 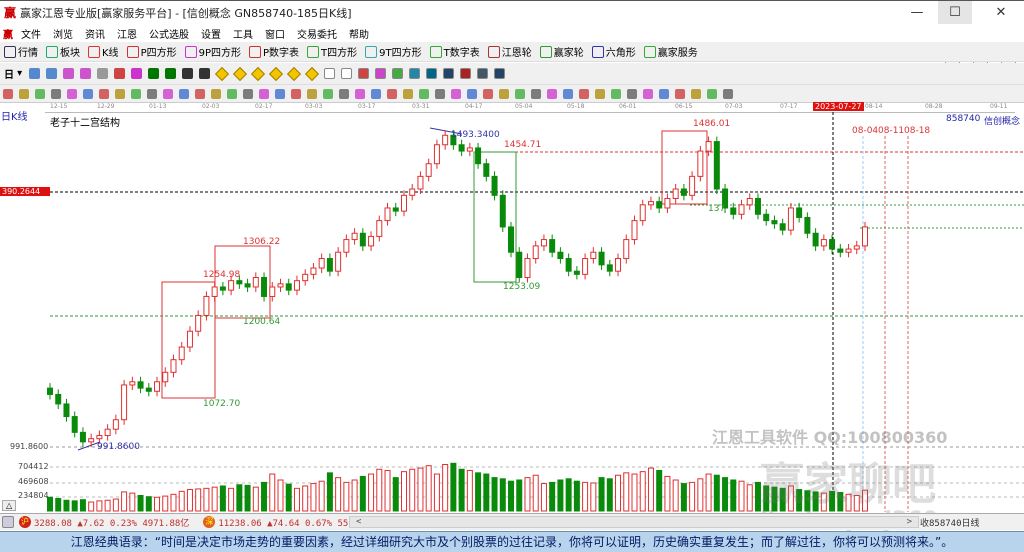 What do you see at coordinates (9, 505) in the screenshot?
I see `panel-toggle-button: △` at bounding box center [9, 505].